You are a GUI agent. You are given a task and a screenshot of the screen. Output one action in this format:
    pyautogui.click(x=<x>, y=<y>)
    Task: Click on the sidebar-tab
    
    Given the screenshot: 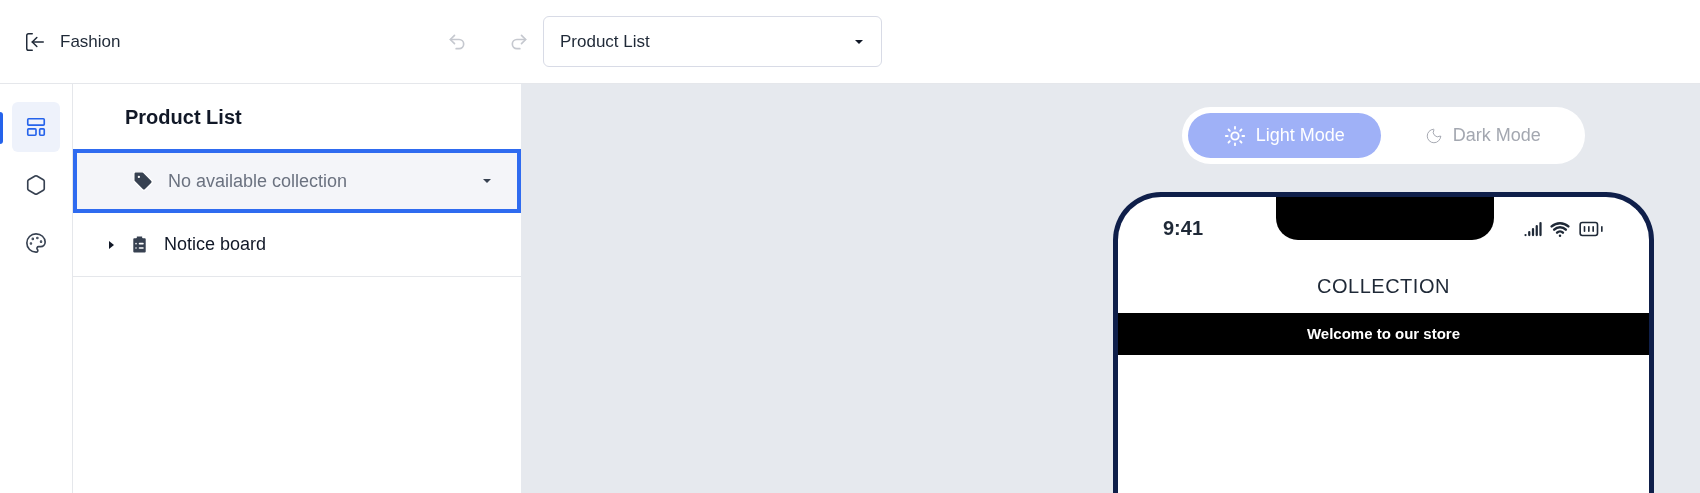 What is the action you would take?
    pyautogui.click(x=36, y=127)
    